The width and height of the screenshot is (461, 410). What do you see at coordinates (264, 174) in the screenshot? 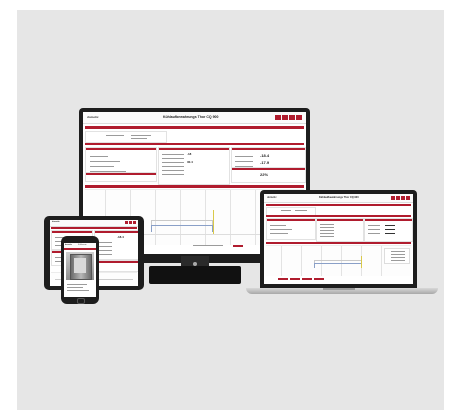
I see `humidity-value: 22%` at bounding box center [264, 174].